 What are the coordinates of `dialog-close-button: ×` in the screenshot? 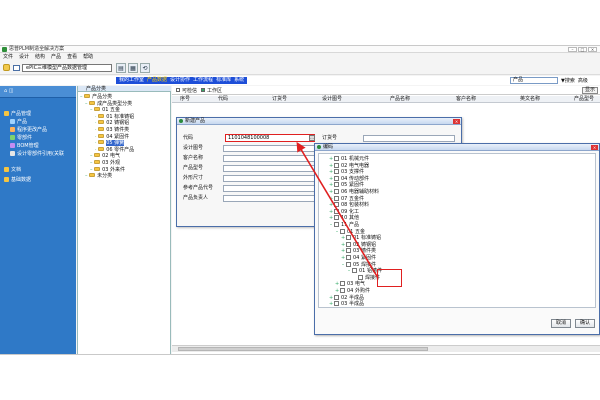 It's located at (456, 121).